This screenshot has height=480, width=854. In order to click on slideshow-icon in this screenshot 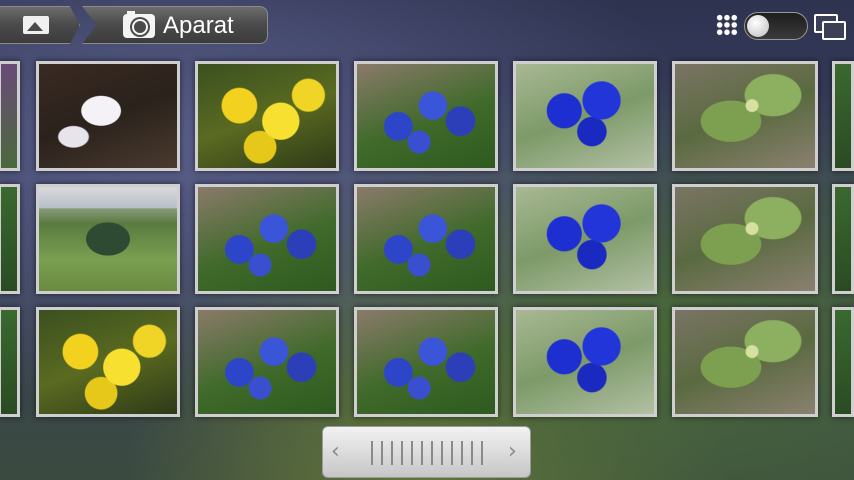, I will do `click(830, 27)`.